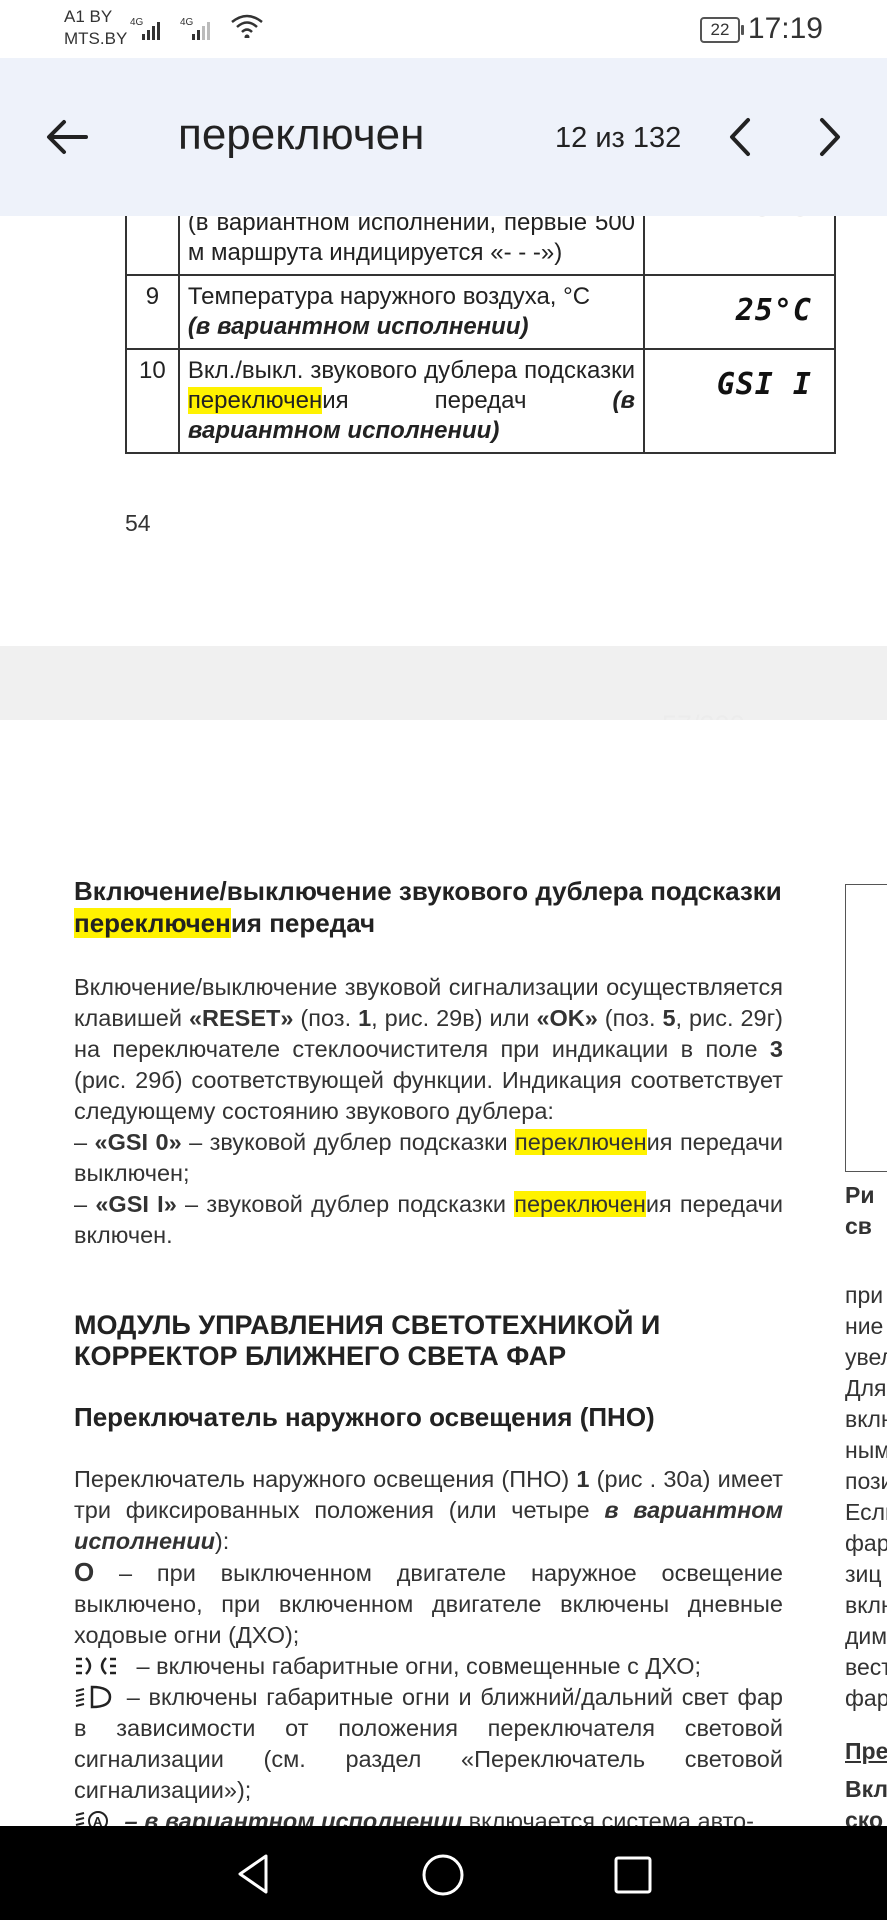 Image resolution: width=887 pixels, height=1920 pixels. I want to click on text: дим, so click(866, 1636).